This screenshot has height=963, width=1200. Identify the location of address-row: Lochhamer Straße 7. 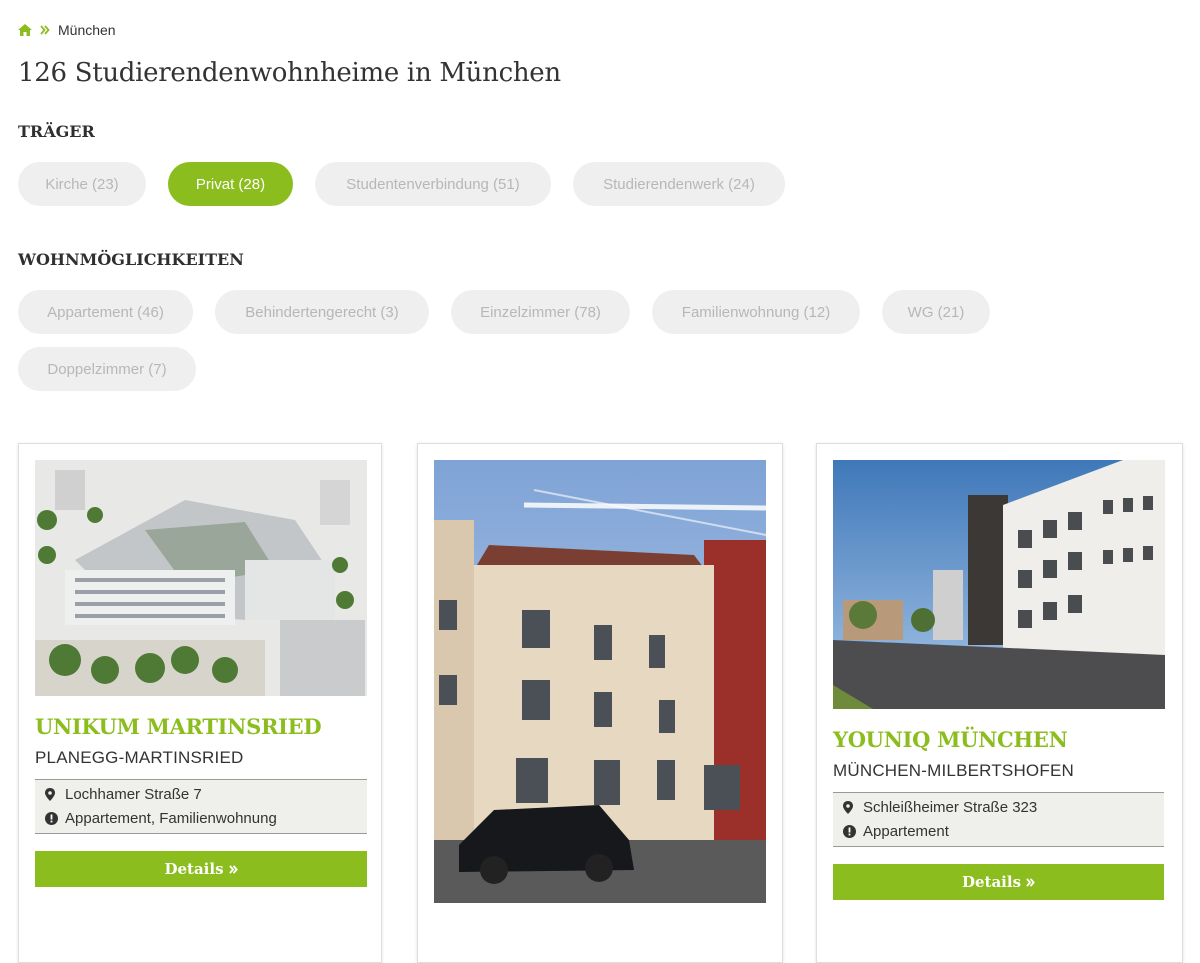
(201, 794).